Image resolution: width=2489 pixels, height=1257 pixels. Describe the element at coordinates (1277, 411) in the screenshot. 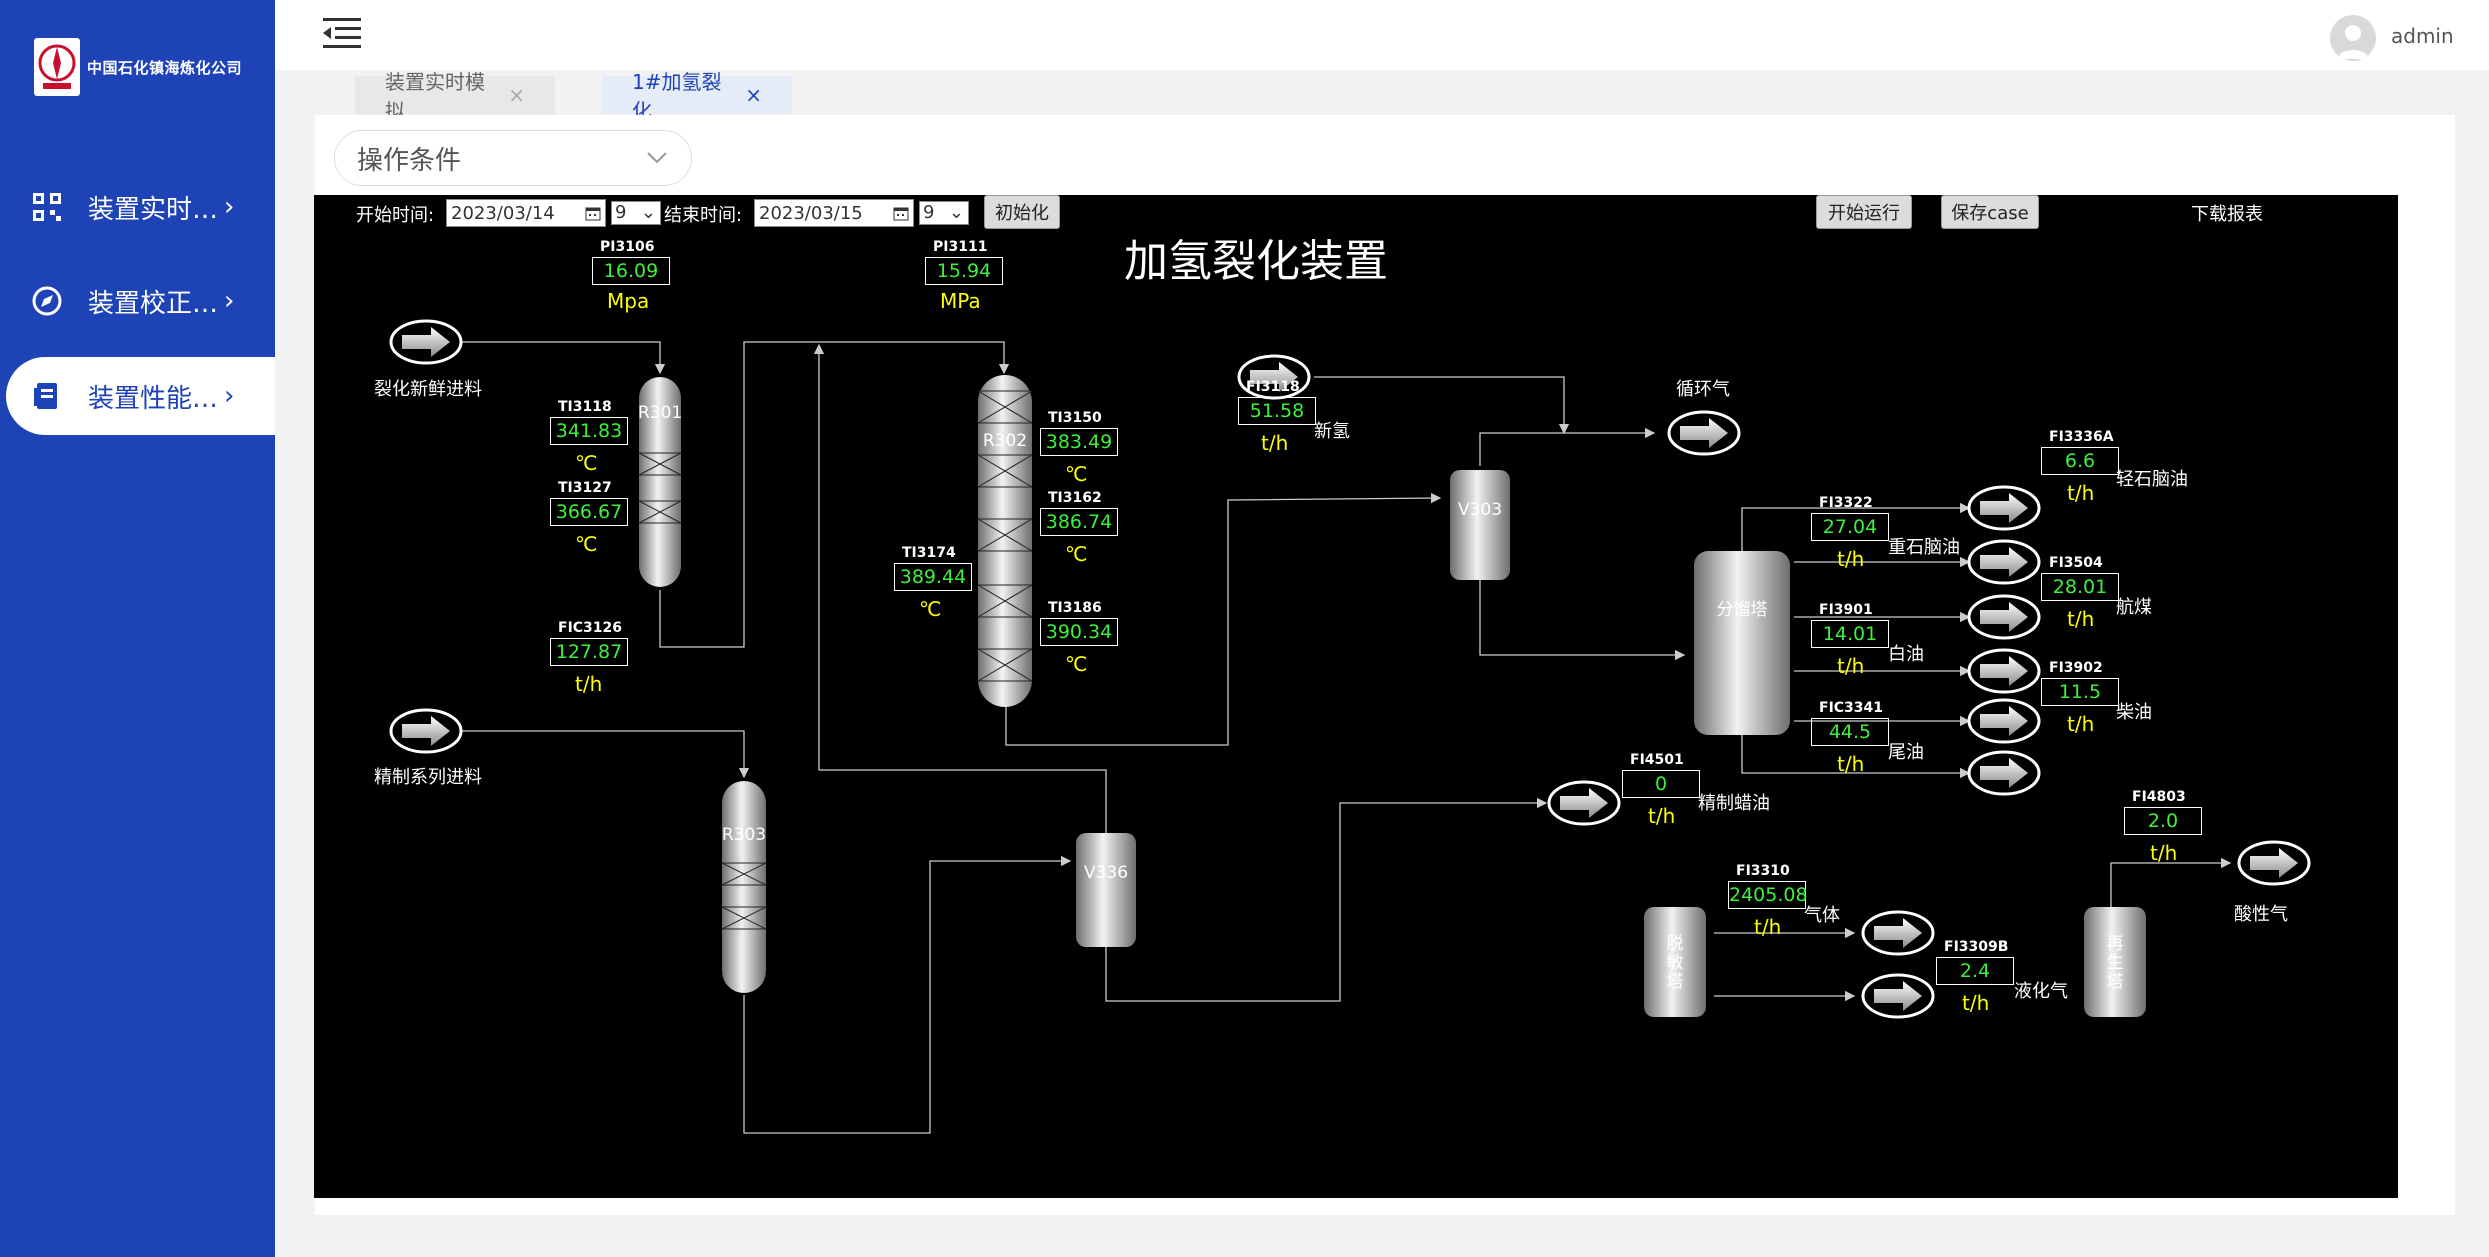

I see `fi3118-value: 51.58` at that location.